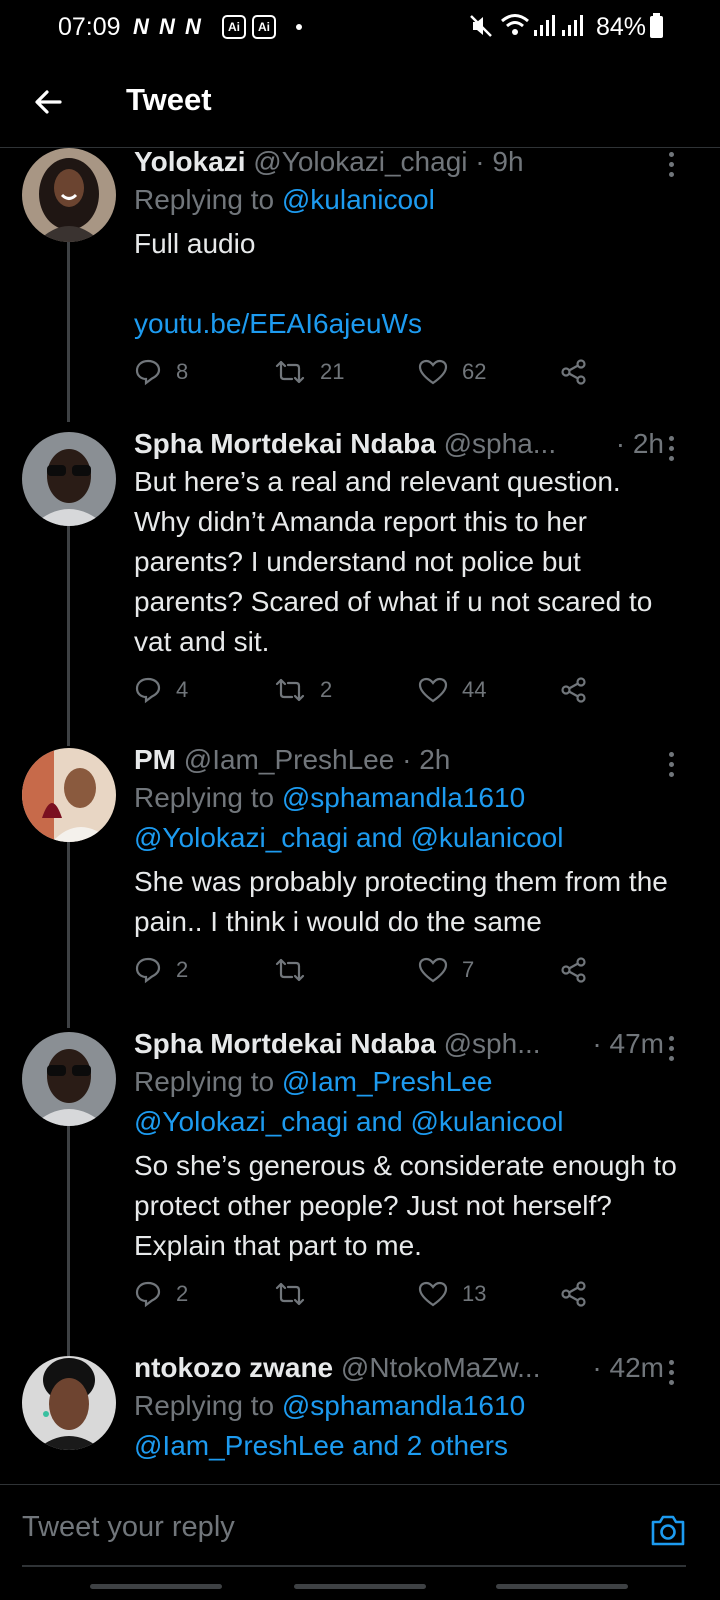 The image size is (720, 1600). What do you see at coordinates (321, 1445) in the screenshot?
I see `mention-link: @Iam_PreshLee and 2 others` at bounding box center [321, 1445].